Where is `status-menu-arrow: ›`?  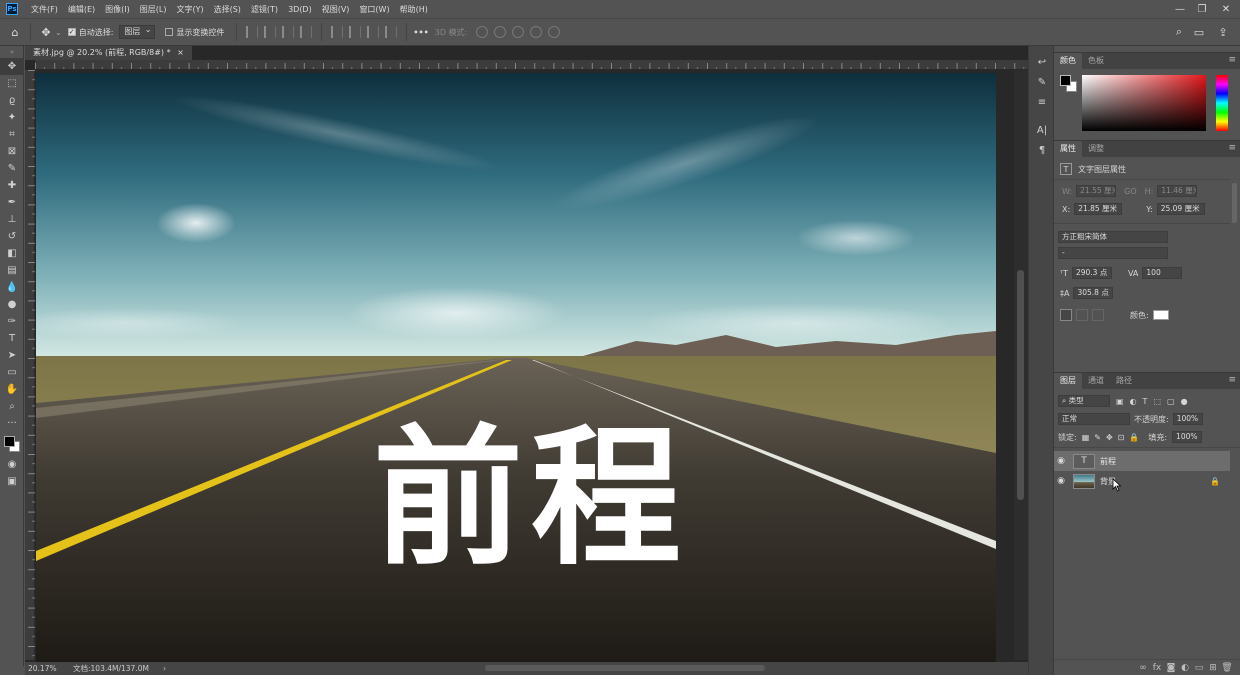 status-menu-arrow: › is located at coordinates (169, 668).